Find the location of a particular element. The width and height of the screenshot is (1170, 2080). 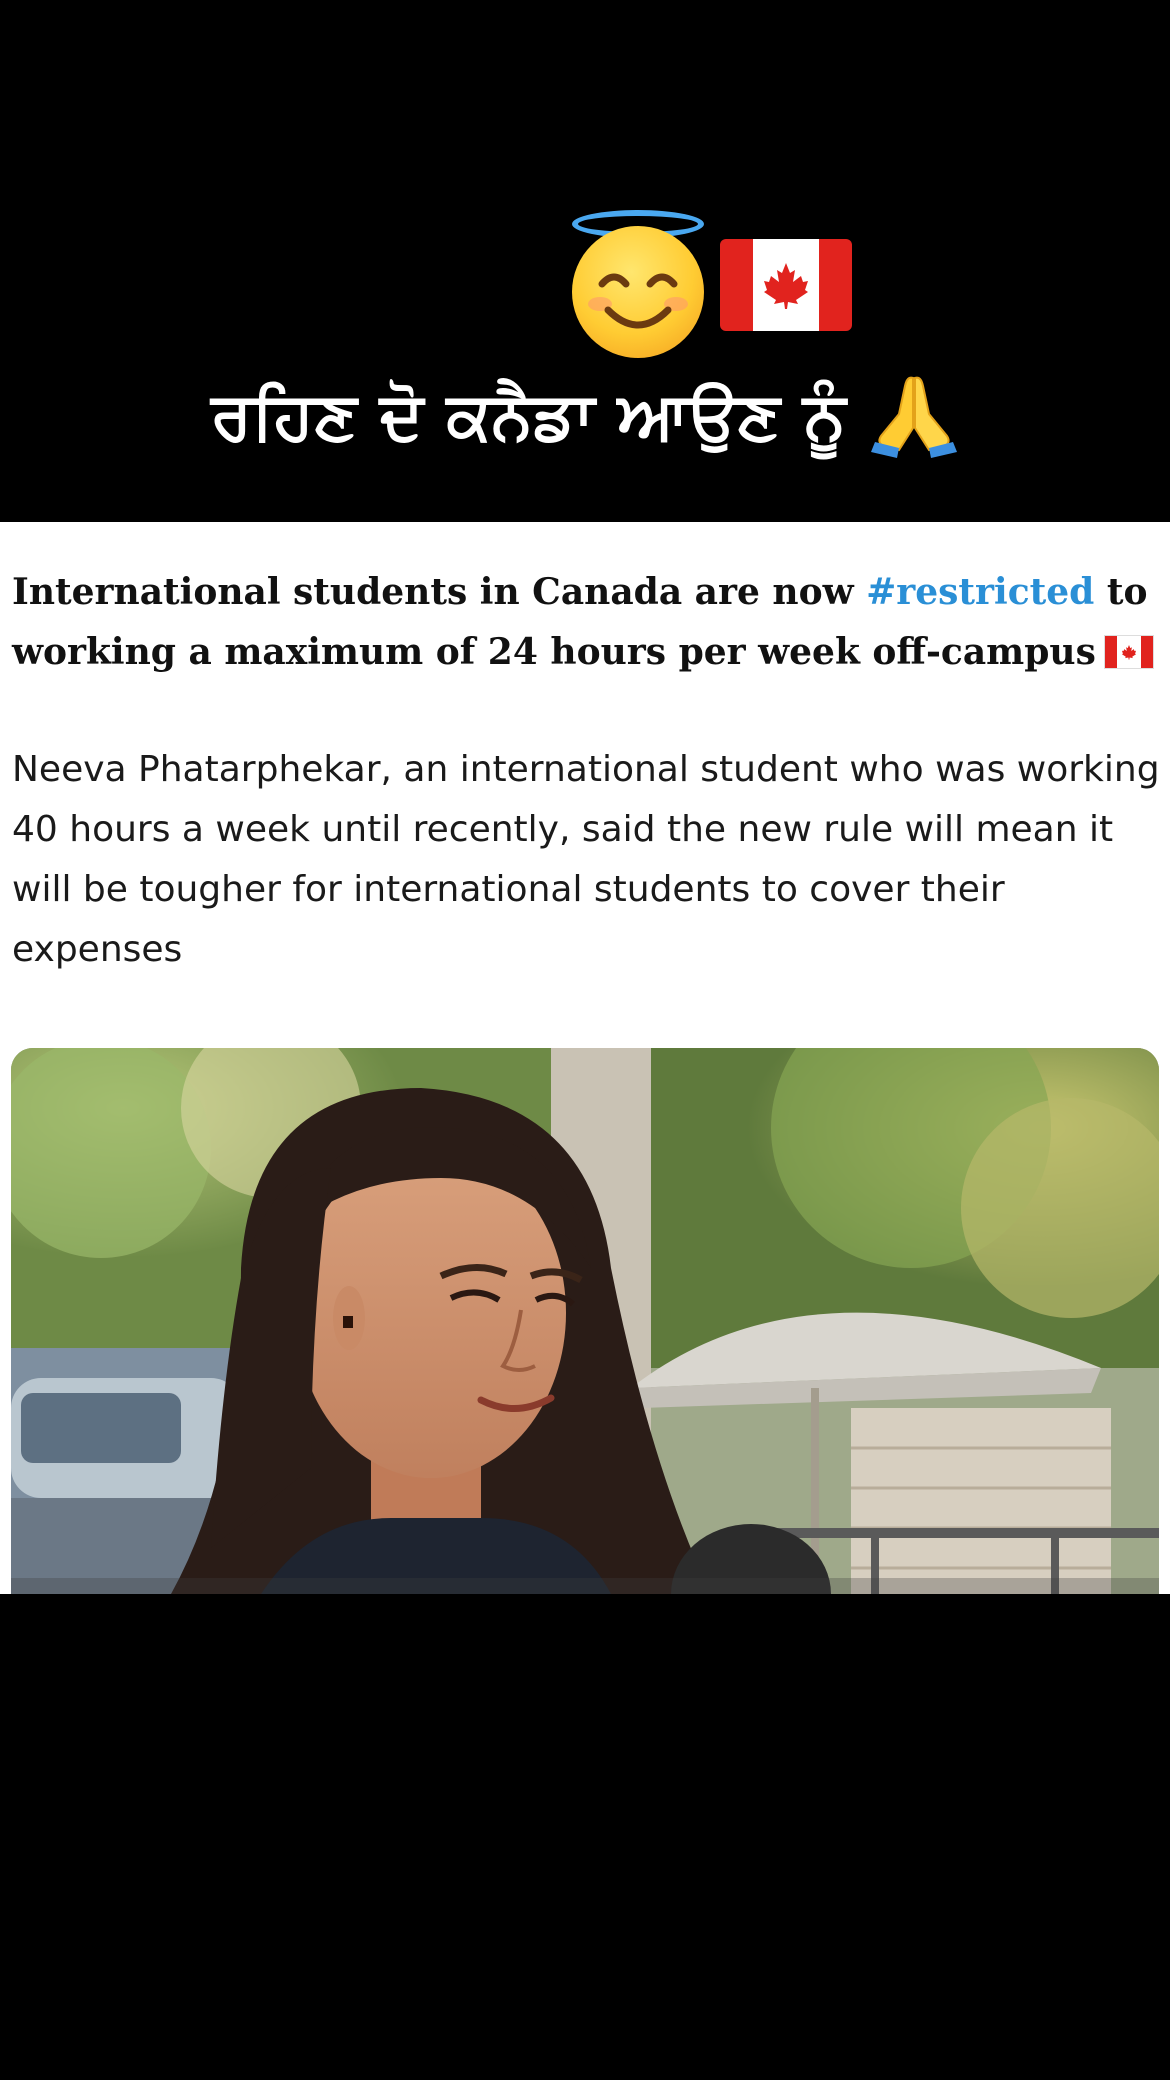

folded-hands-icon is located at coordinates (914, 420).